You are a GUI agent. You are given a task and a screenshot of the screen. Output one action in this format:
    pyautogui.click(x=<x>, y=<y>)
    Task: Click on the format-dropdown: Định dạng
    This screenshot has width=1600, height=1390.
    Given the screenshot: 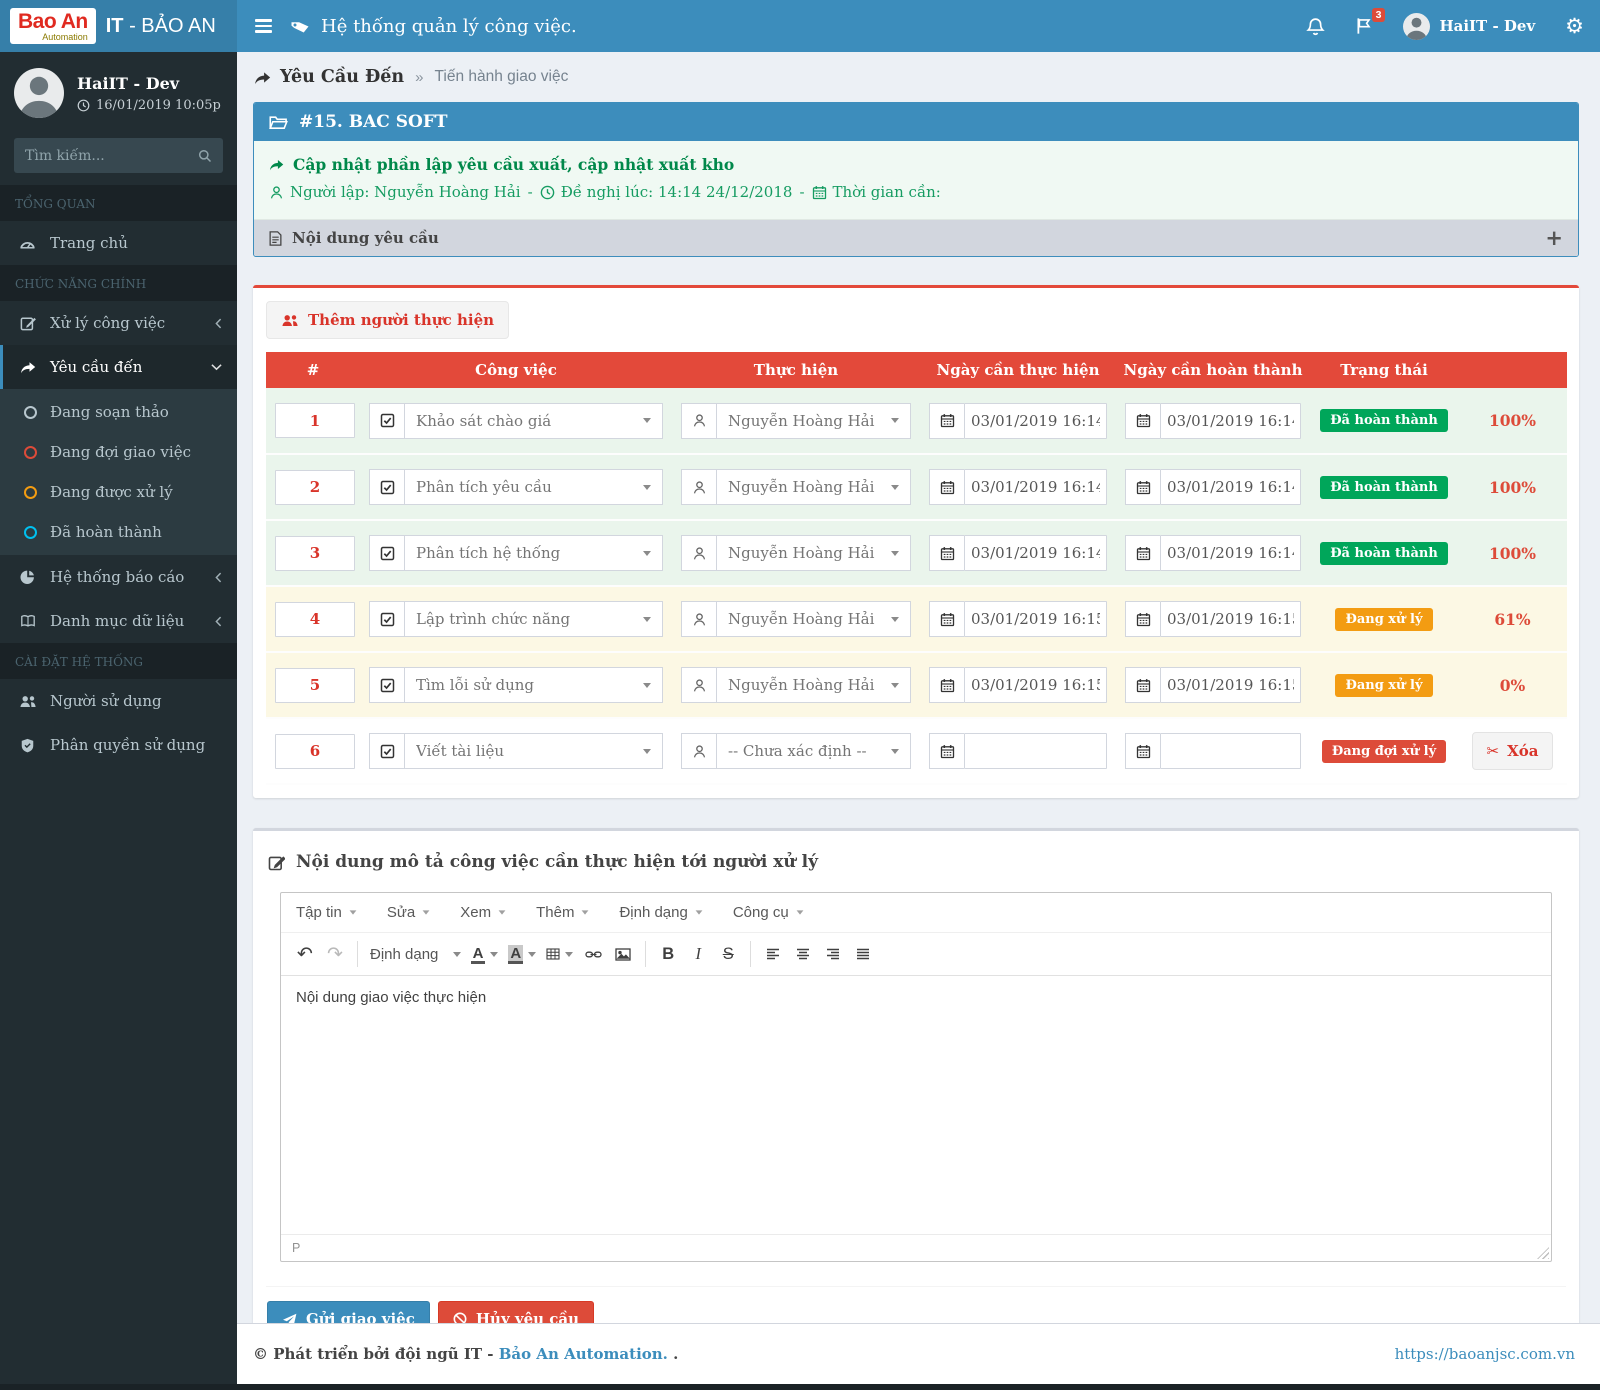 What is the action you would take?
    pyautogui.click(x=415, y=954)
    